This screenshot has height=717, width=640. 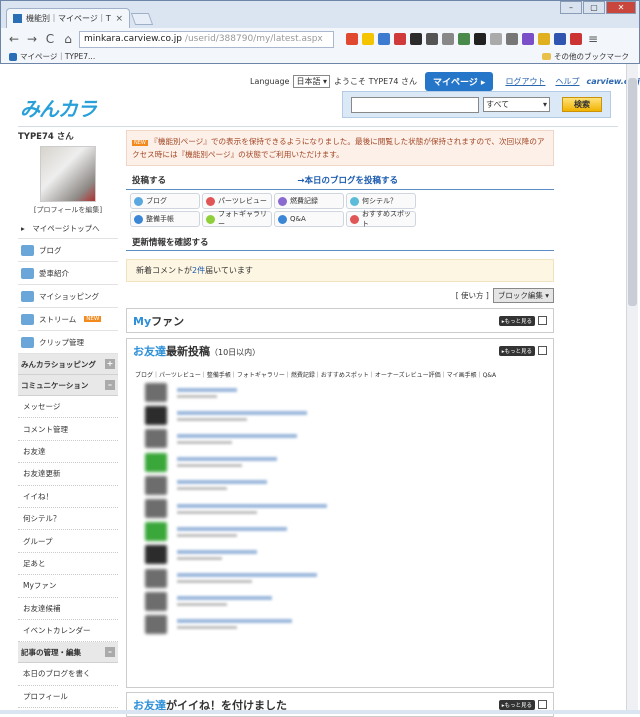 I want to click on usage-link: [ 使い方 ], so click(x=472, y=295).